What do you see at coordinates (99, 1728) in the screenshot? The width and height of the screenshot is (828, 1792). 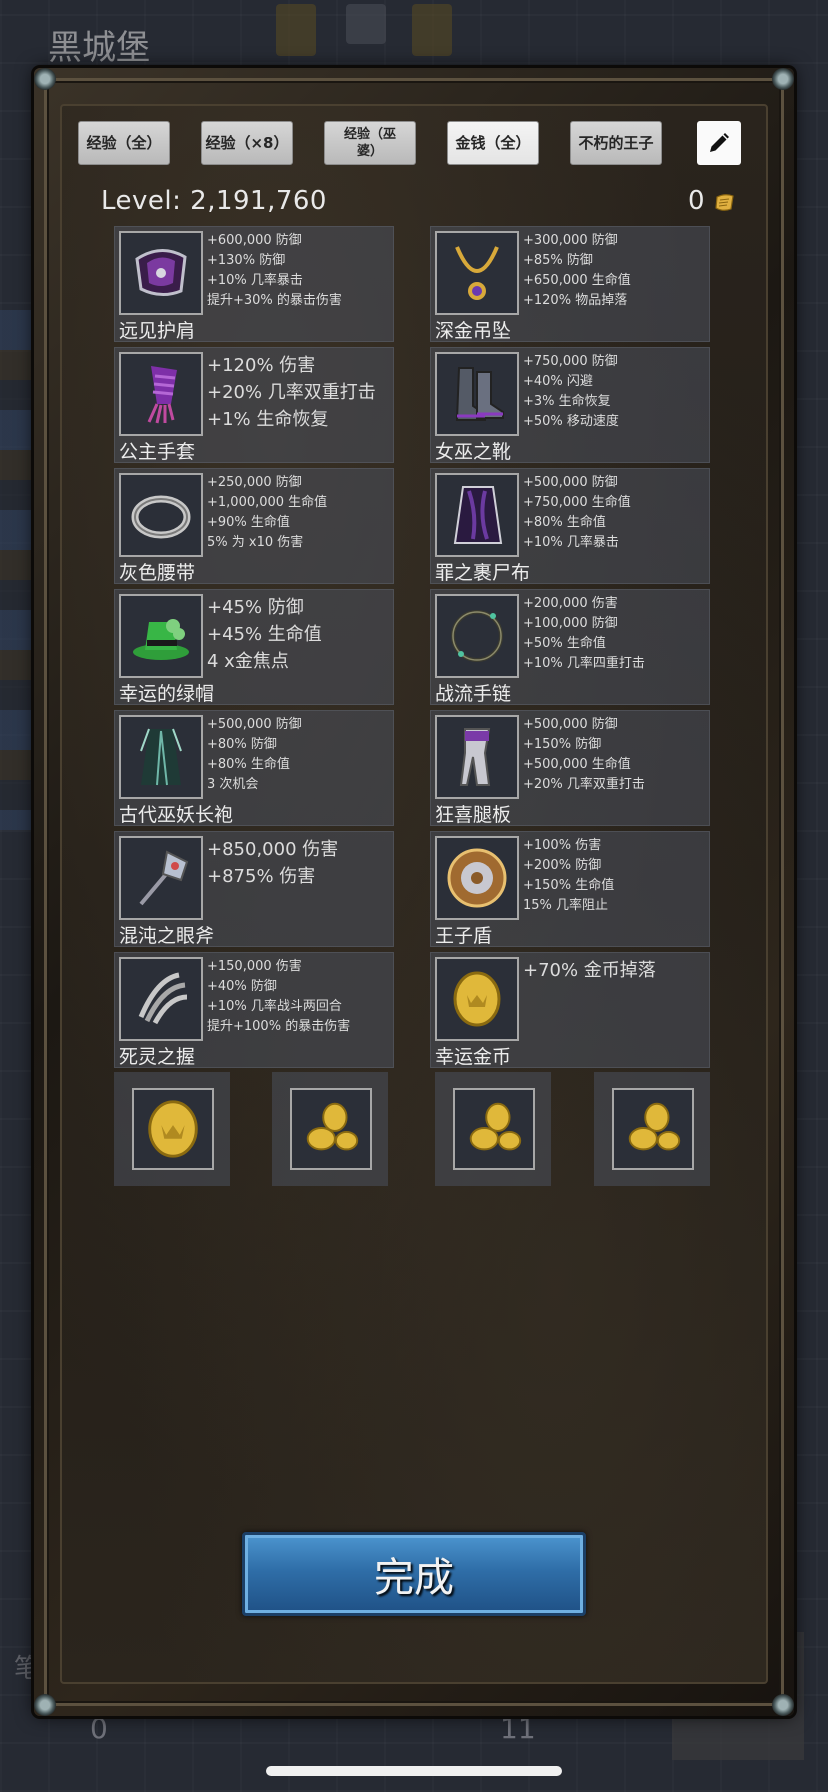 I see `background-value: 0` at bounding box center [99, 1728].